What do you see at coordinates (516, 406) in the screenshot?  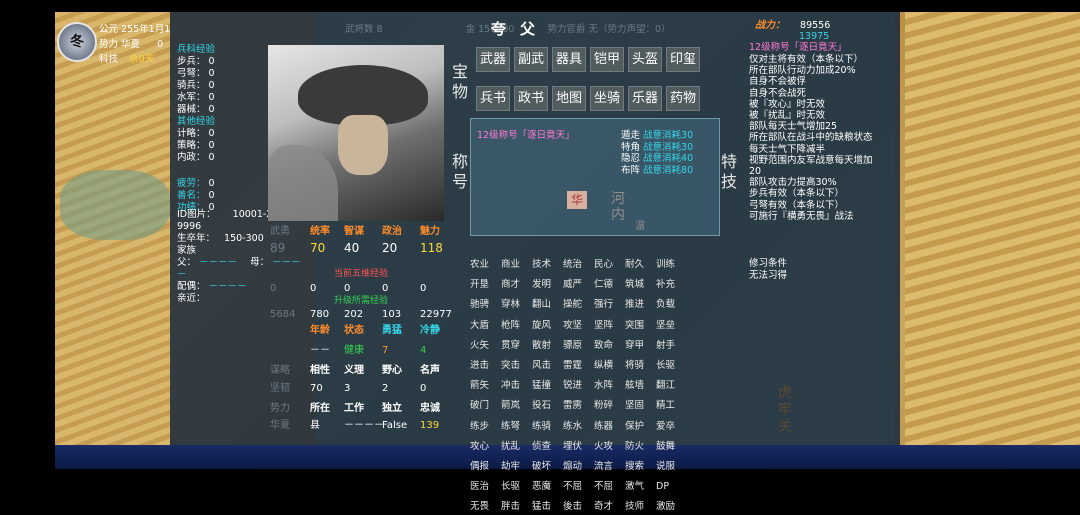 I see `skill-item: 箭岚` at bounding box center [516, 406].